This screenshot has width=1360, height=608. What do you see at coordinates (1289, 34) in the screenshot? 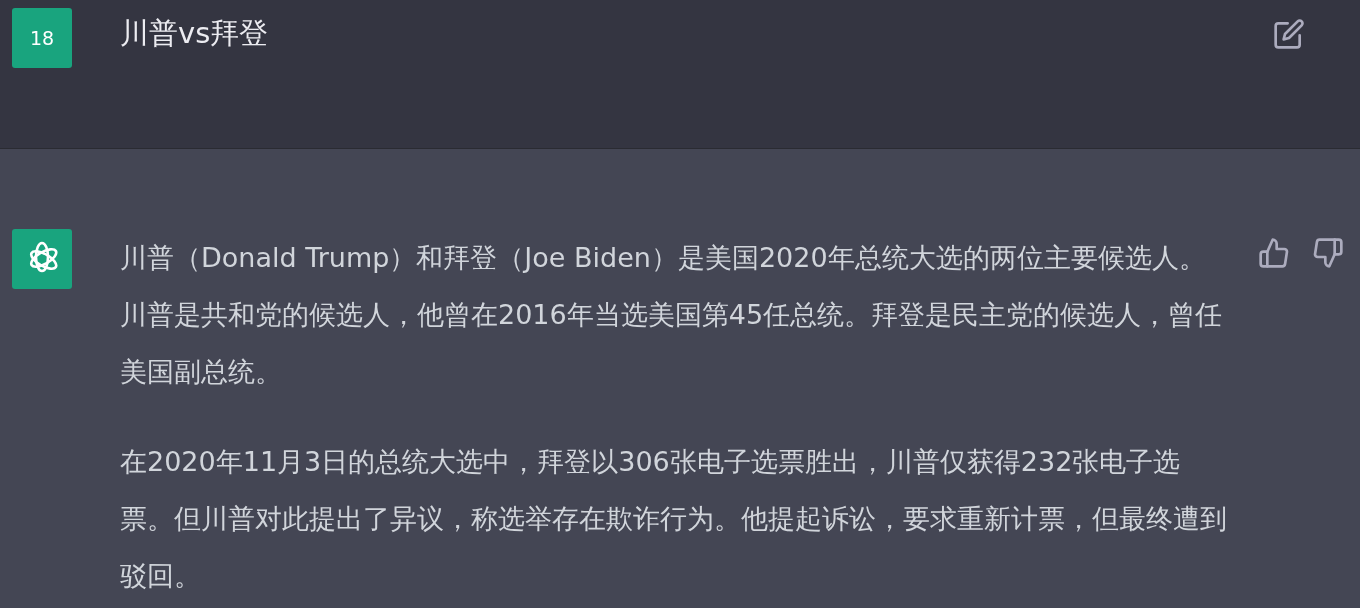
I see `edit-icon` at bounding box center [1289, 34].